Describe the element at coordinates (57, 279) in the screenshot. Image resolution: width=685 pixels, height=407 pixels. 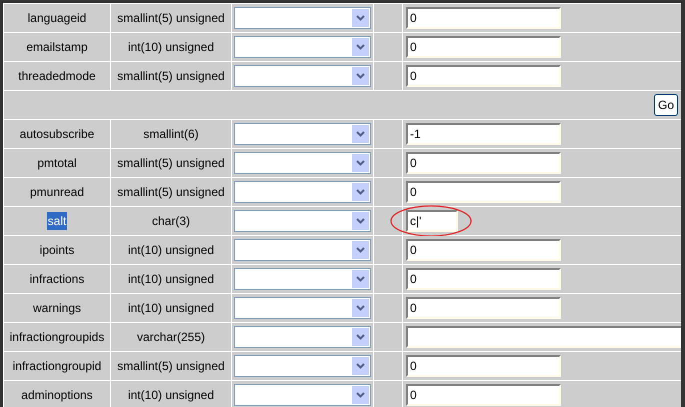
I see `field-name: infractions` at that location.